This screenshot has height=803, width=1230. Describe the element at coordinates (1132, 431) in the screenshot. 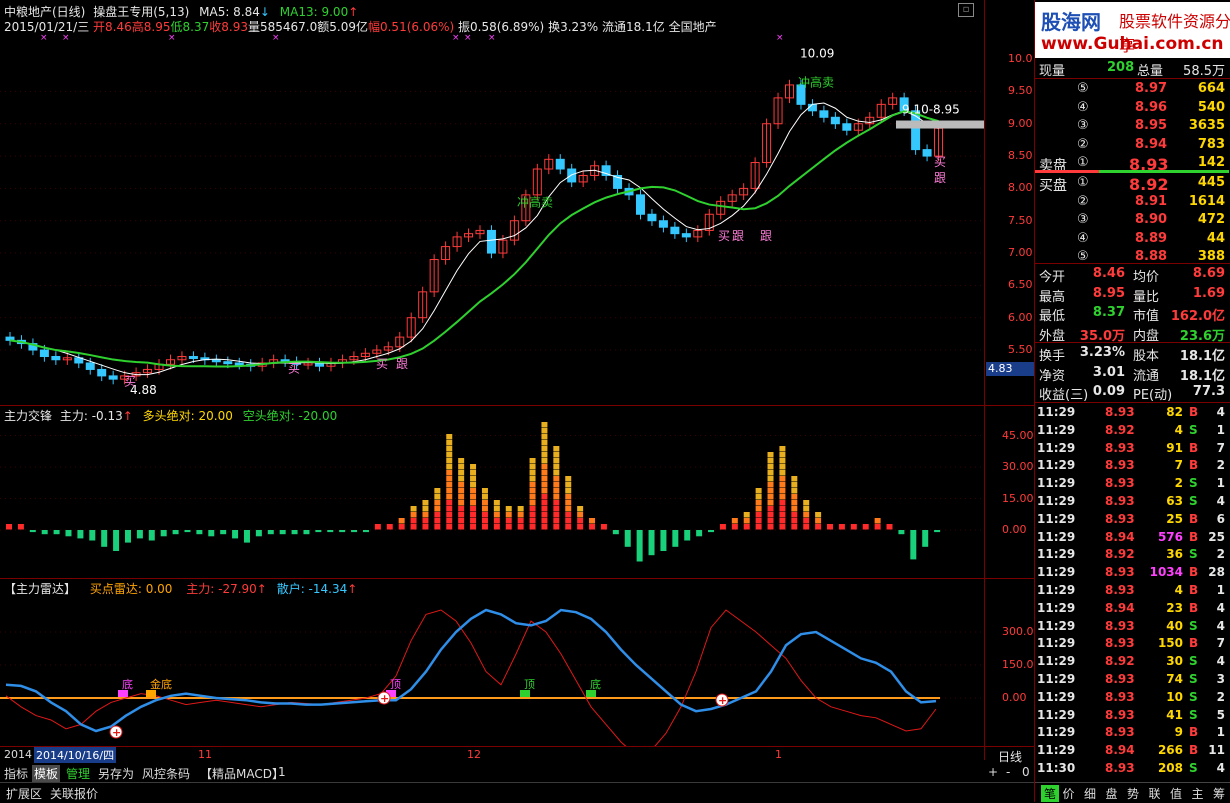

I see `tick-row: 11:29 8.92 4 S 1` at that location.